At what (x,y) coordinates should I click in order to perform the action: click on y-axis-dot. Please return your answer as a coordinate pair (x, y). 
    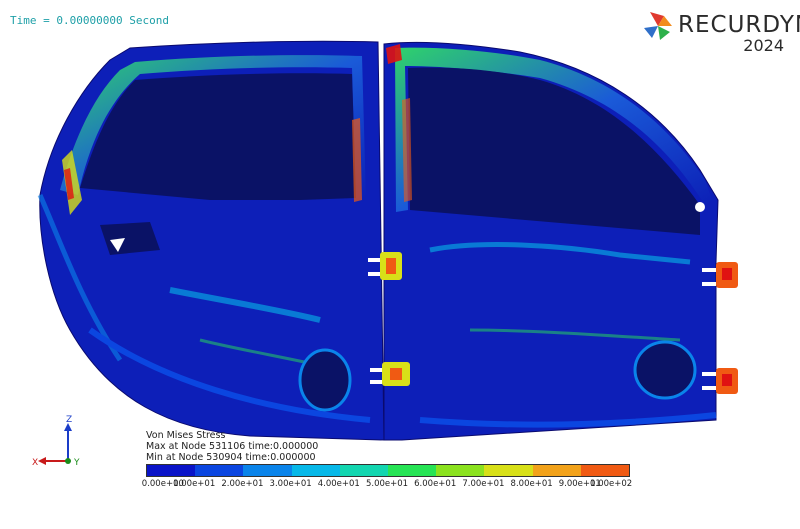
    Looking at the image, I should click on (68, 461).